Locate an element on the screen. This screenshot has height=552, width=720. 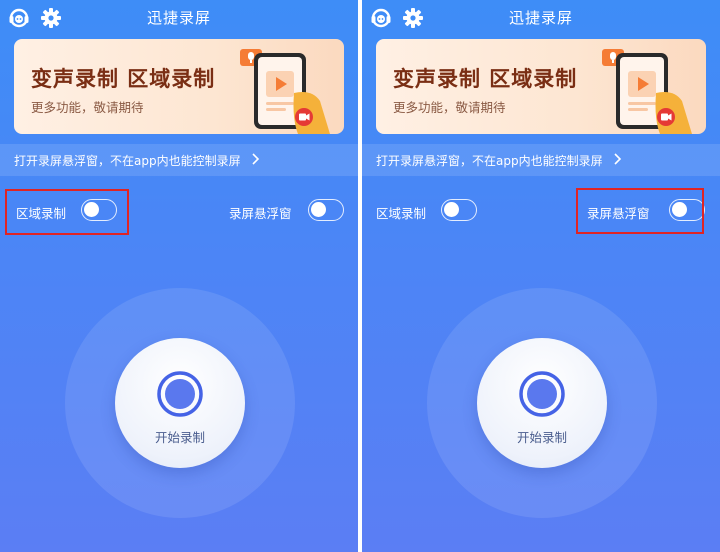
toggle-floating-window: 录屏悬浮窗 is located at coordinates (289, 211).